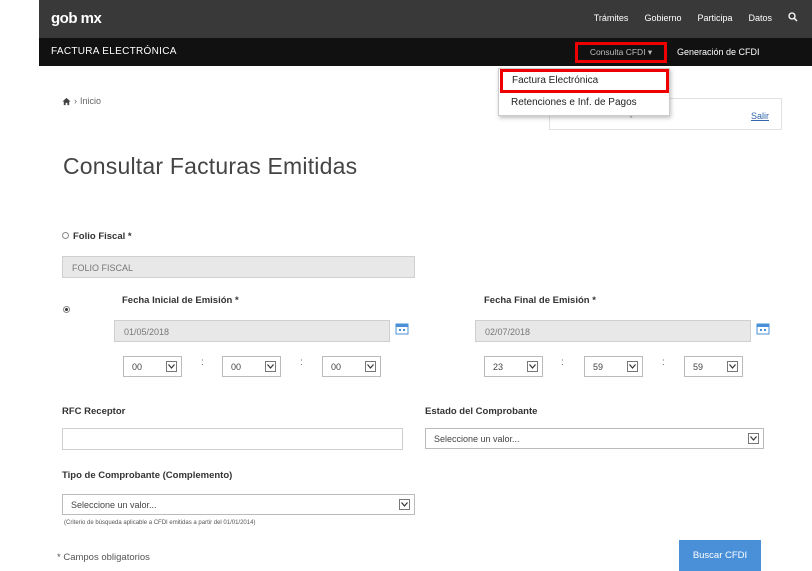 This screenshot has height=571, width=812. Describe the element at coordinates (425, 19) in the screenshot. I see `top-navbar: gob mx Trámites Gobierno Participa Datos` at that location.